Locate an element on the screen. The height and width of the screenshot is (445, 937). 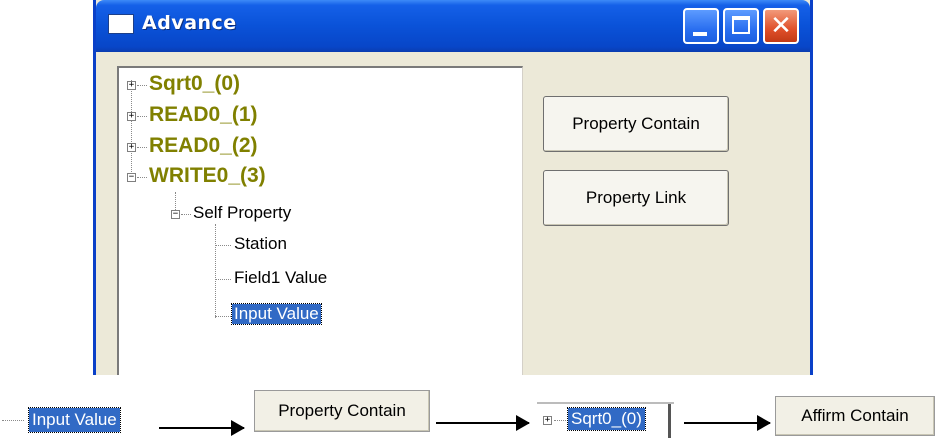
tree-root-line is located at coordinates (131, 128).